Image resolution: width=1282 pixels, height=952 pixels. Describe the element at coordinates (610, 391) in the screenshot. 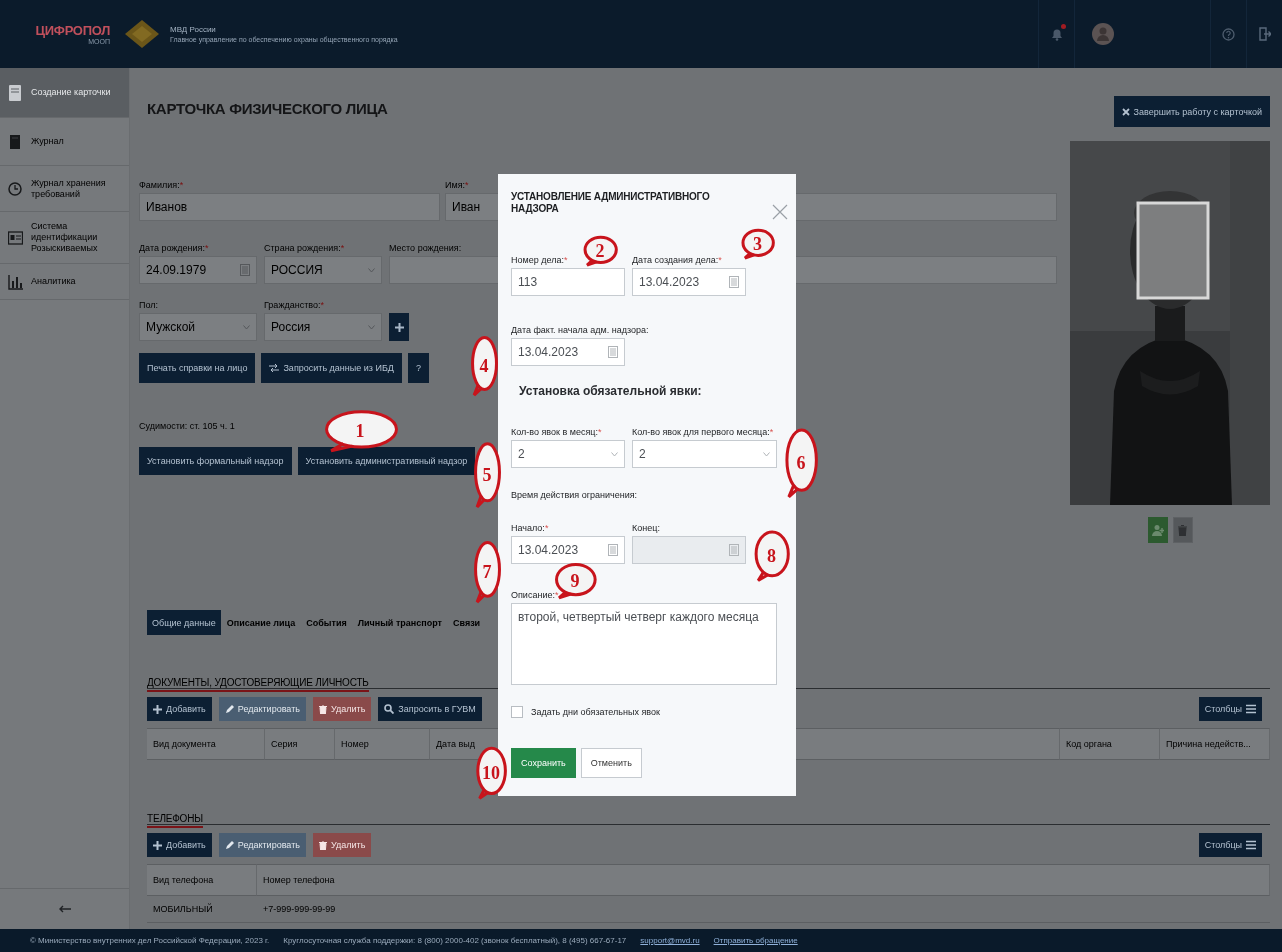

I see `section-heading: Установка обязательной явки:` at that location.